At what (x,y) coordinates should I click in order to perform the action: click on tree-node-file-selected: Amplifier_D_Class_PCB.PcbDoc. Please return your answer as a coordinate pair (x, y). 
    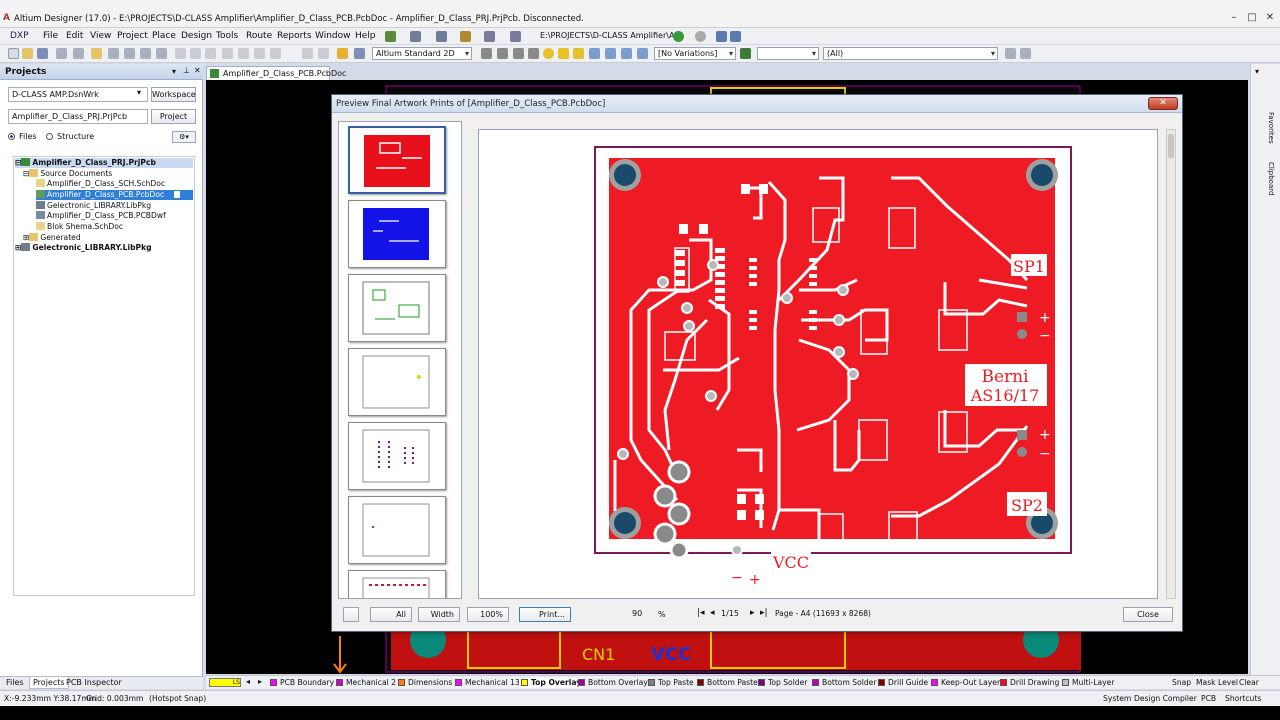
    Looking at the image, I should click on (114, 195).